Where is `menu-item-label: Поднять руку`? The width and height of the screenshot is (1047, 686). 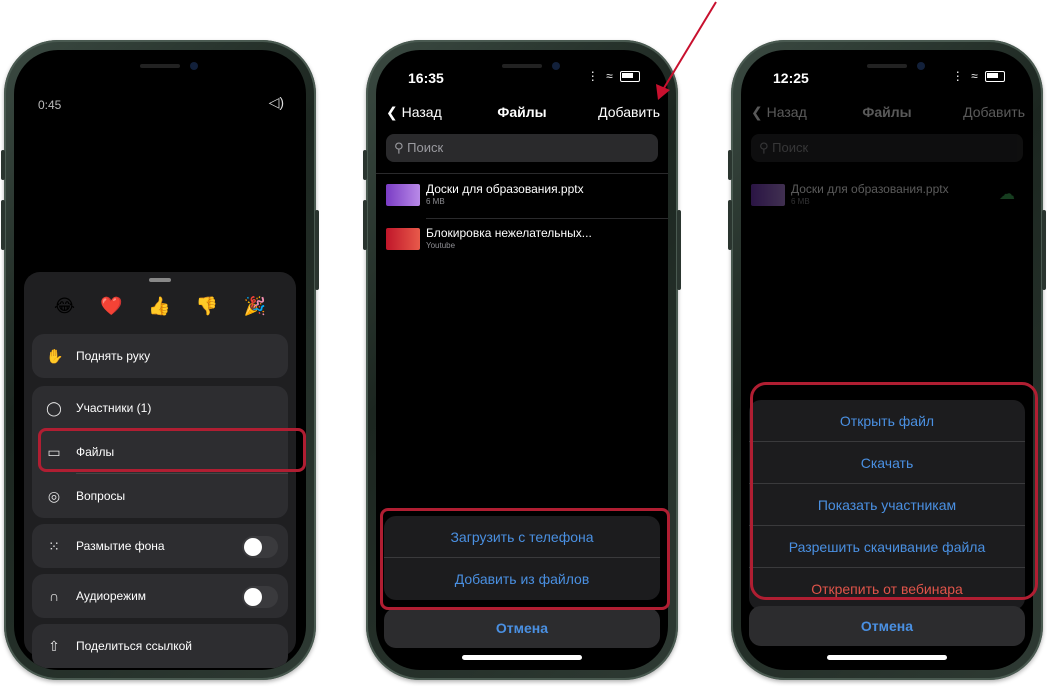
menu-item-label: Поднять руку is located at coordinates (113, 356).